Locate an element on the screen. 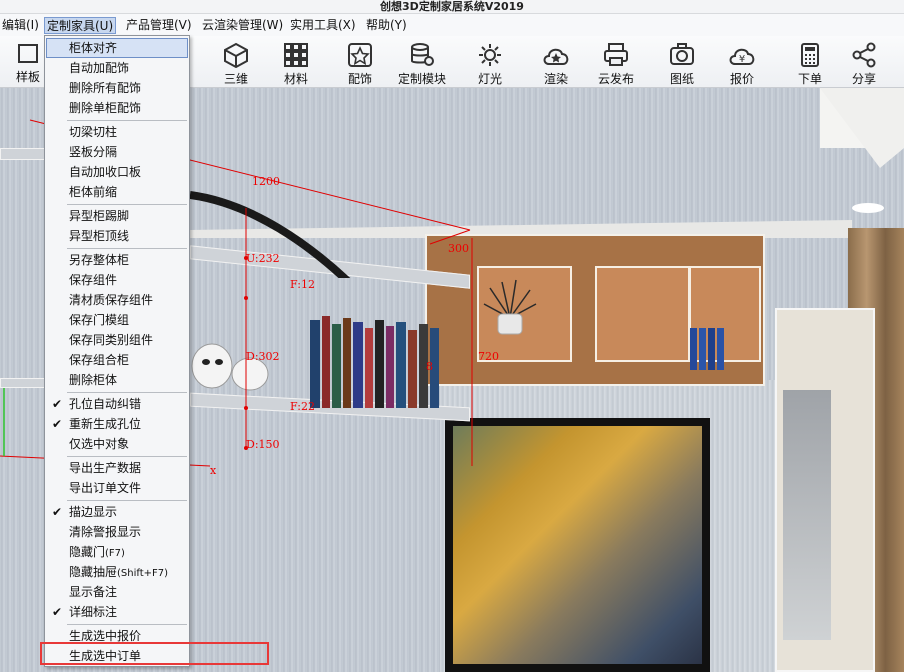 Image resolution: width=904 pixels, height=672 pixels. menu-item-save-component-no-material: 清材质保存组件 is located at coordinates (117, 300).